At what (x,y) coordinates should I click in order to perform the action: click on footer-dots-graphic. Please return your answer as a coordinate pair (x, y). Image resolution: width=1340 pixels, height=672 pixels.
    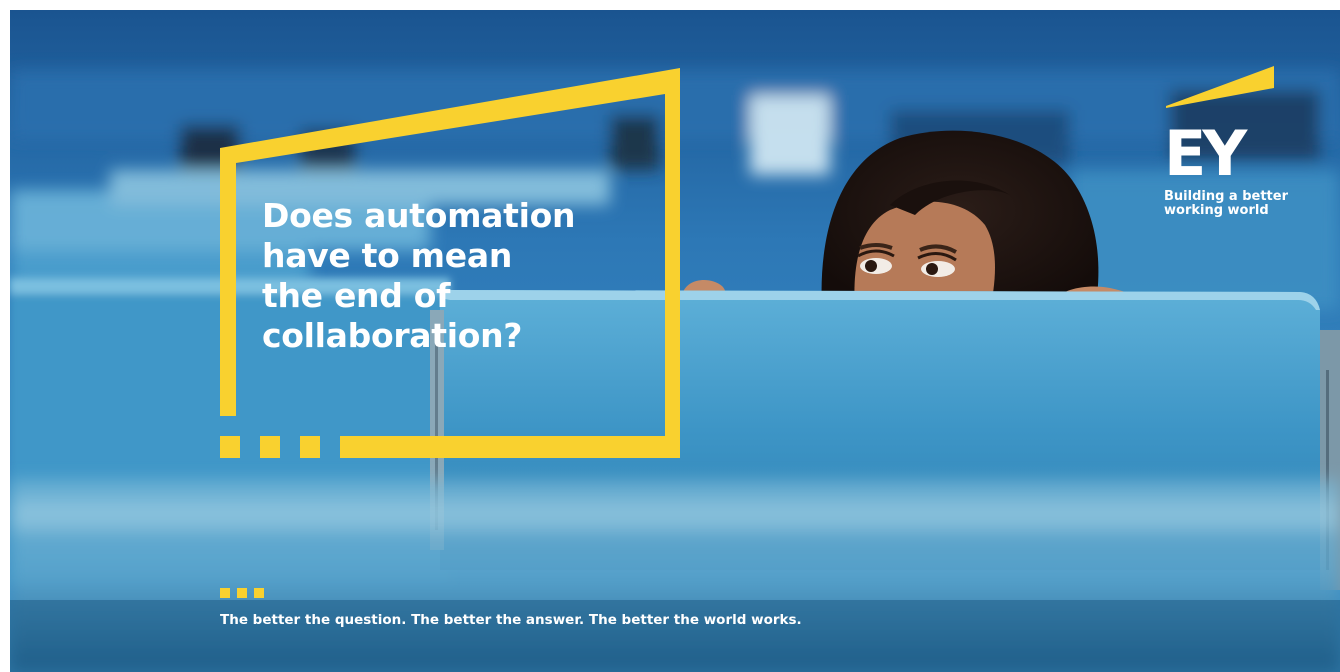
    Looking at the image, I should click on (246, 593).